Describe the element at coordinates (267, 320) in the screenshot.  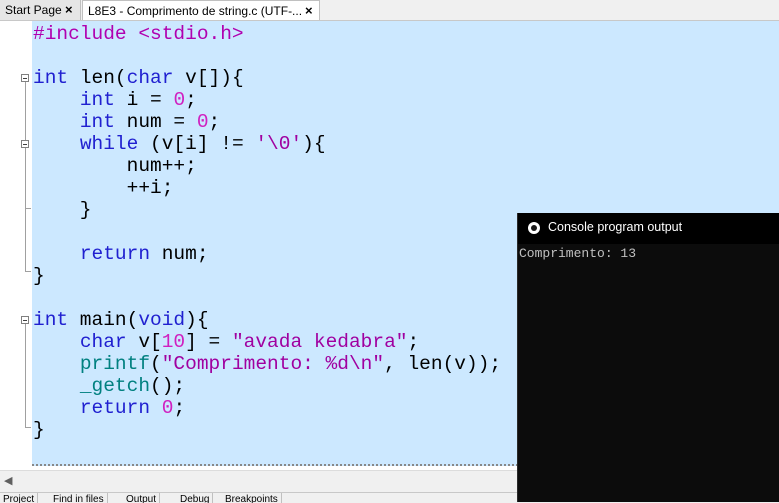
I see `code-line: int main(void){` at that location.